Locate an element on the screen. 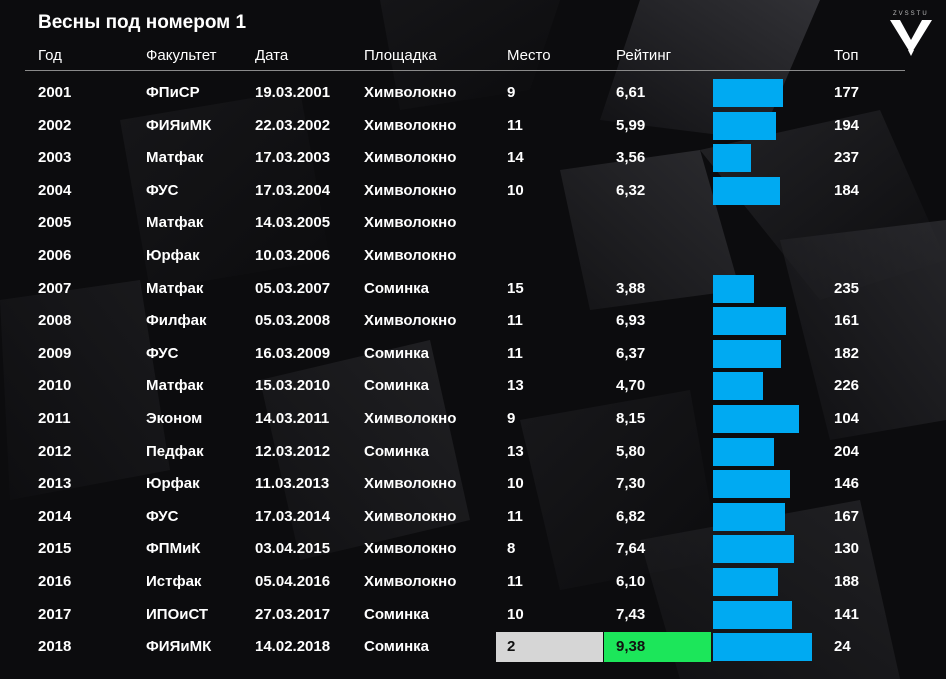  cell-faculty: ФПМиК is located at coordinates (173, 548).